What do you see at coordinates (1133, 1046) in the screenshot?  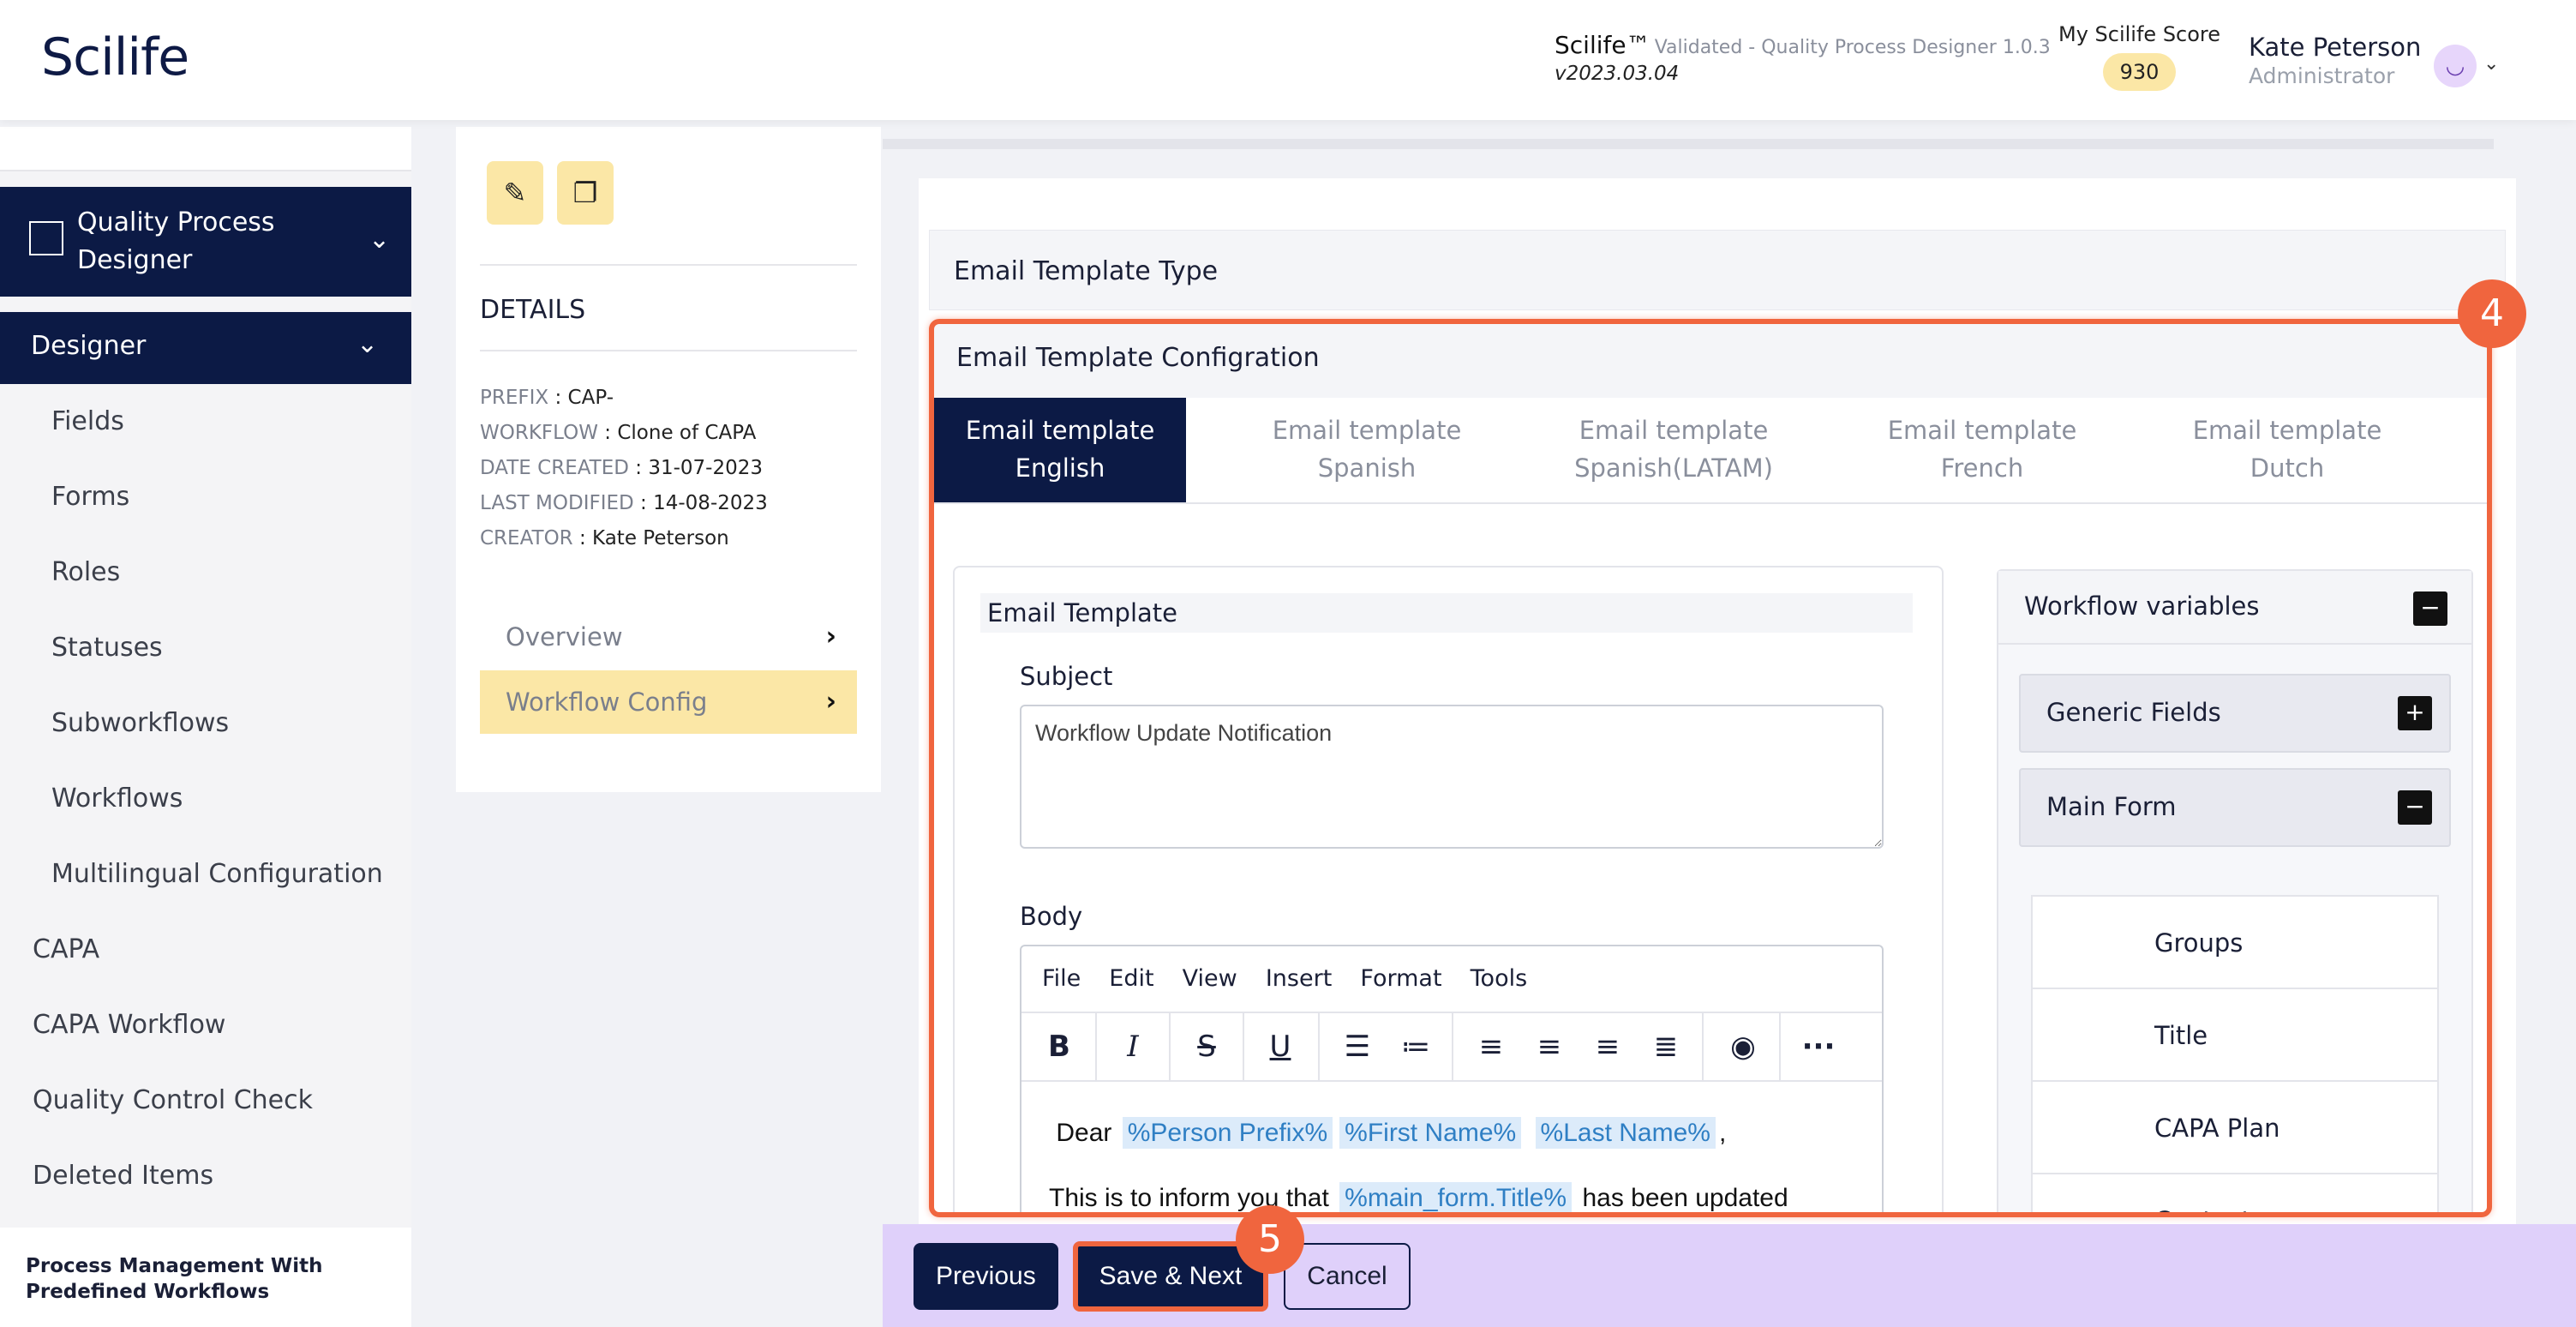 I see `italic-icon: I` at bounding box center [1133, 1046].